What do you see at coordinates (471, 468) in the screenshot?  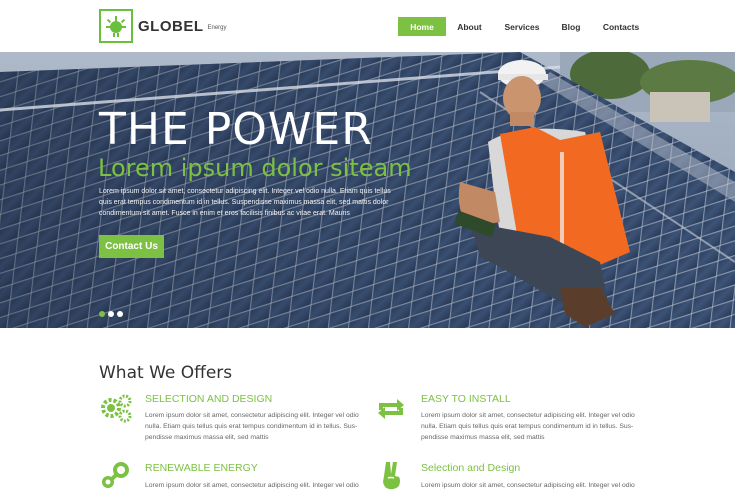 I see `offer-heading: Selection and Design` at bounding box center [471, 468].